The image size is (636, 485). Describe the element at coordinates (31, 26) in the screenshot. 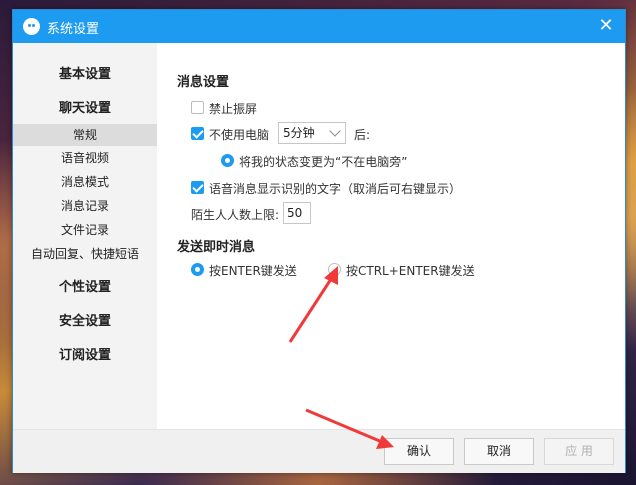

I see `app-logo-icon` at that location.